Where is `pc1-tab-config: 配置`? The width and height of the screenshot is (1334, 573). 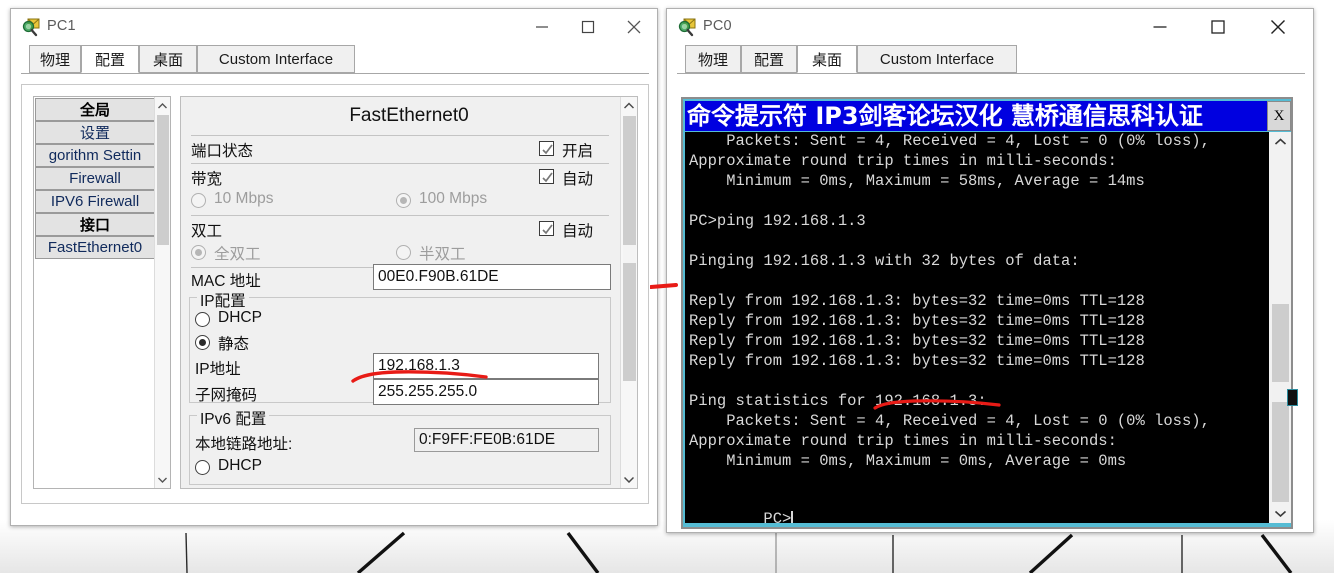 pc1-tab-config: 配置 is located at coordinates (110, 59).